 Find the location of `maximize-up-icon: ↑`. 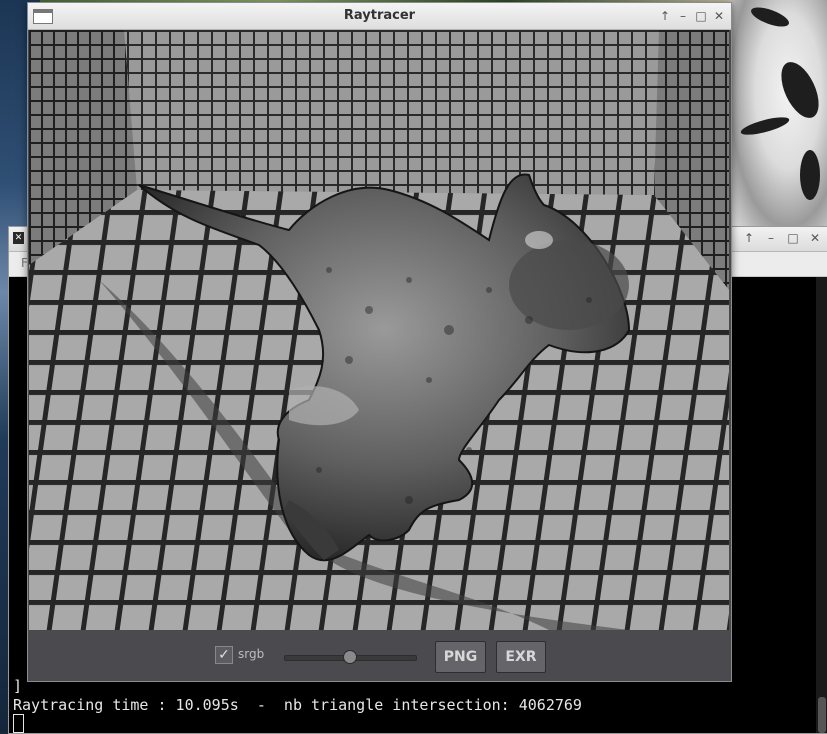

maximize-up-icon: ↑ is located at coordinates (665, 16).